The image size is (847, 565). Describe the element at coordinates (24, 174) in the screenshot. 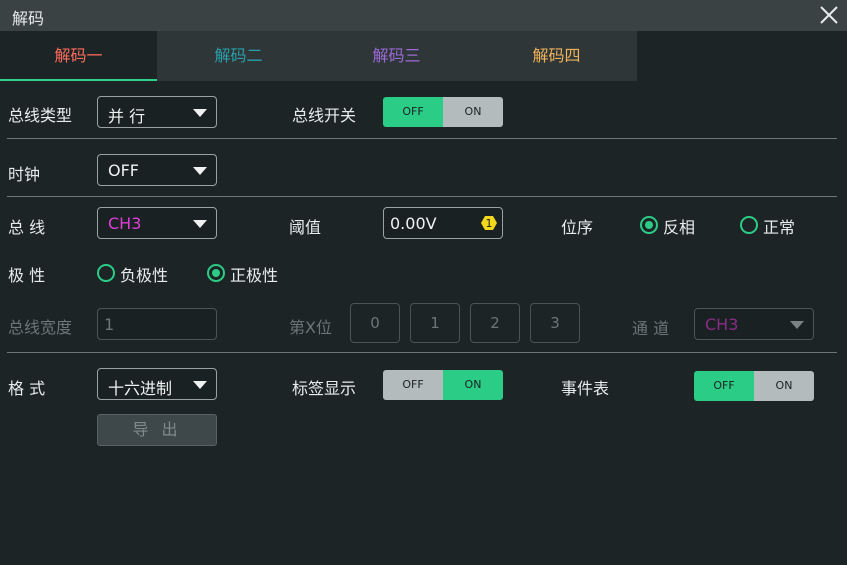

I see `clock-label: 时钟` at that location.